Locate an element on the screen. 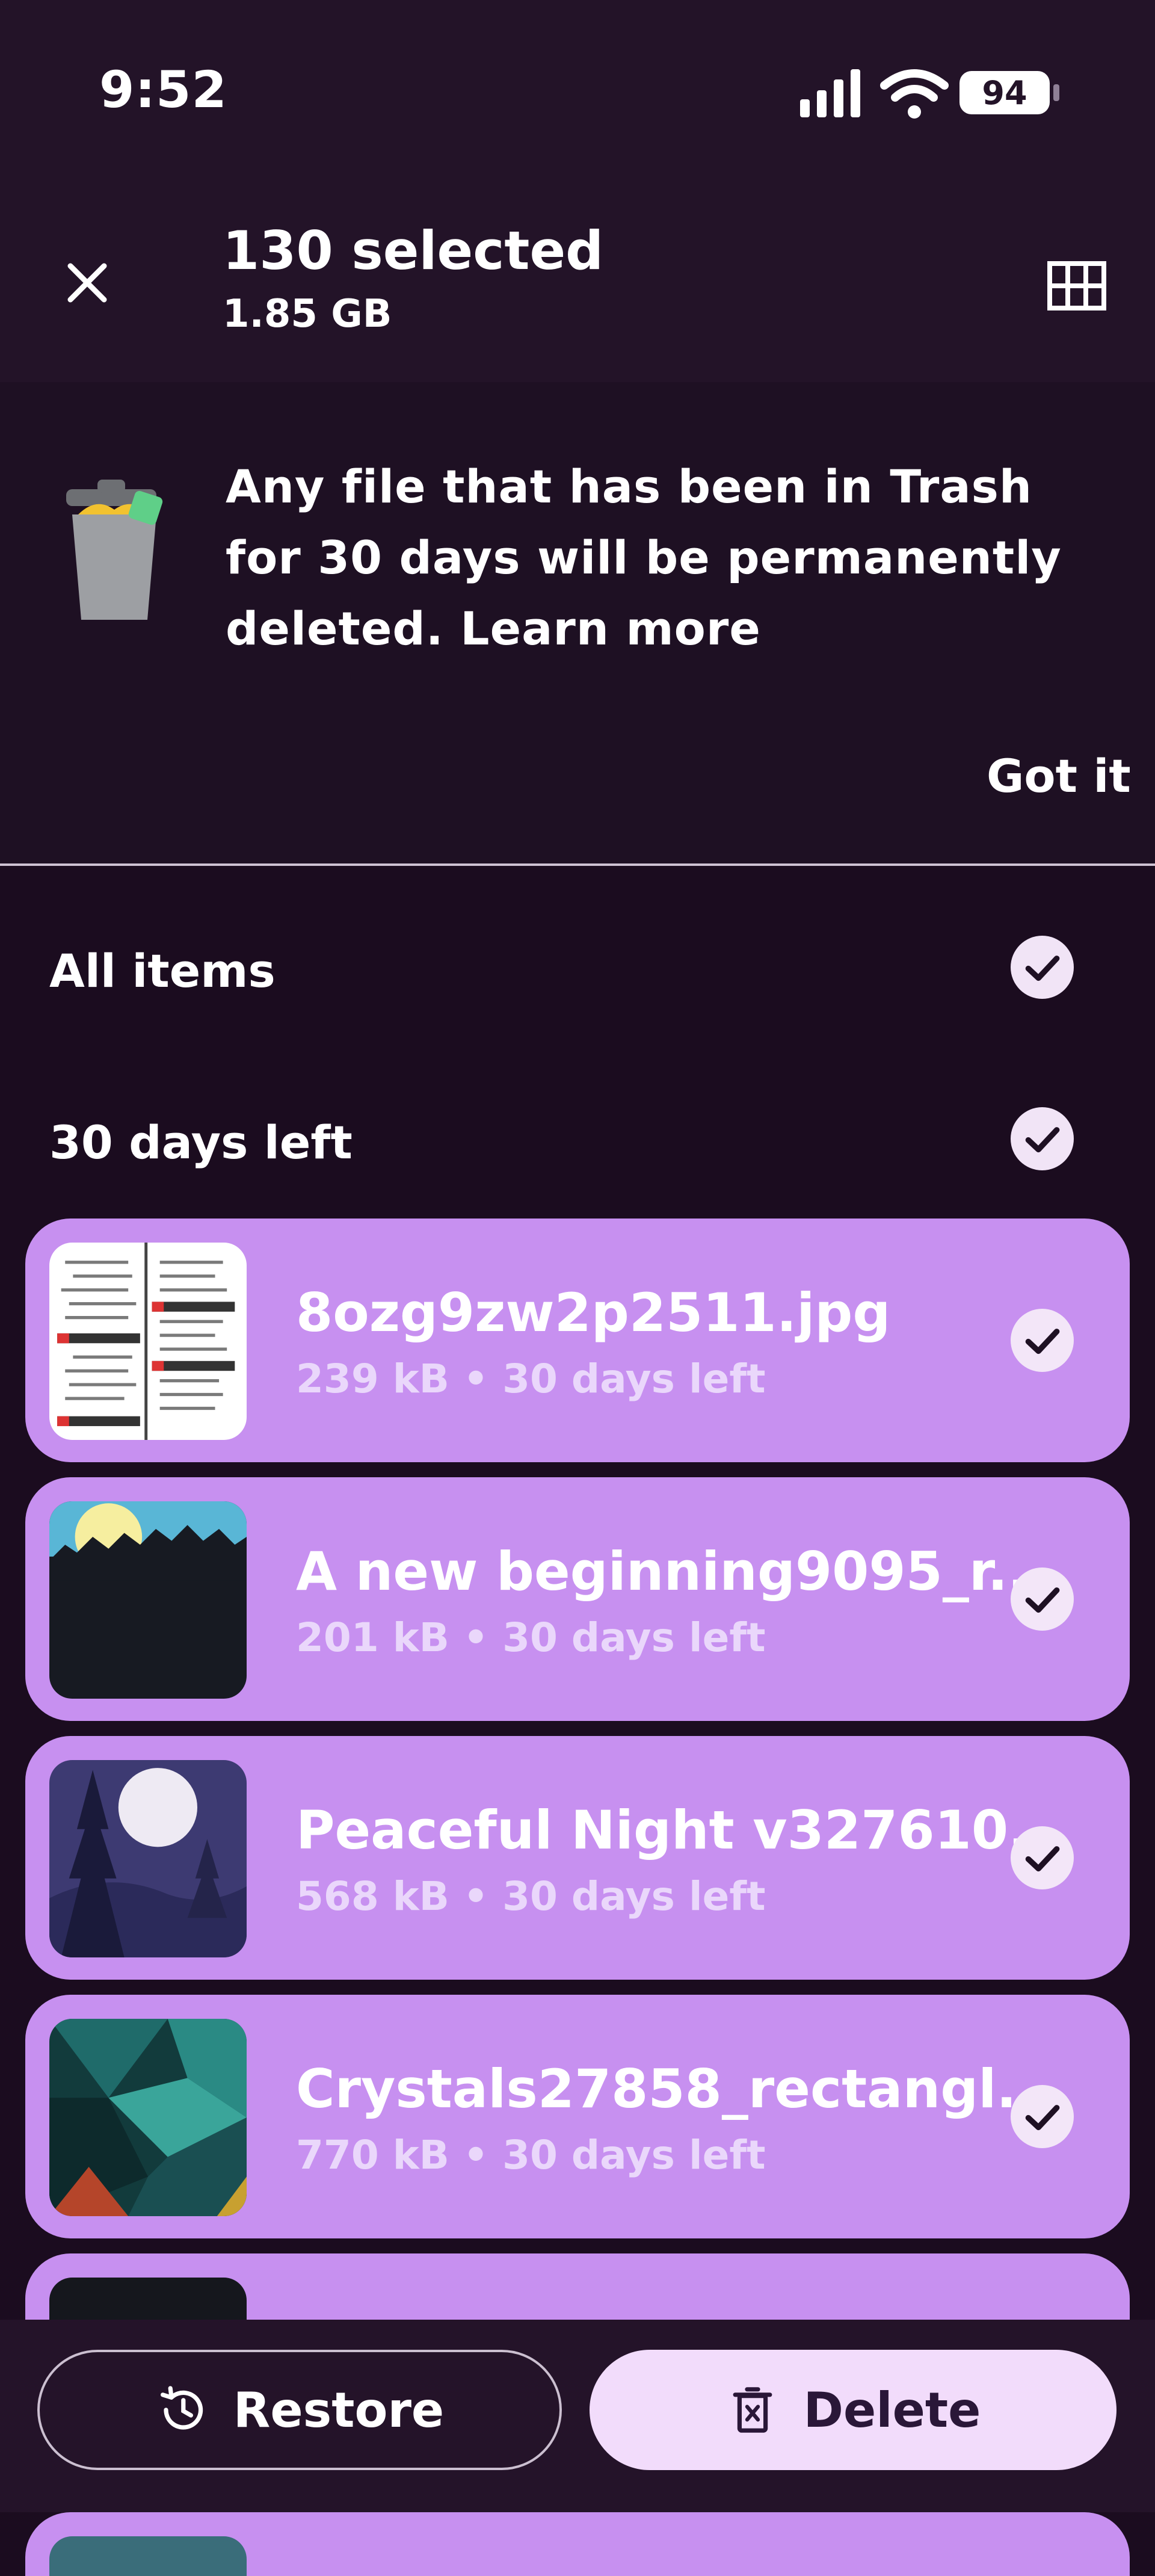 Image resolution: width=1155 pixels, height=2576 pixels. delete-label: Delete is located at coordinates (892, 2410).